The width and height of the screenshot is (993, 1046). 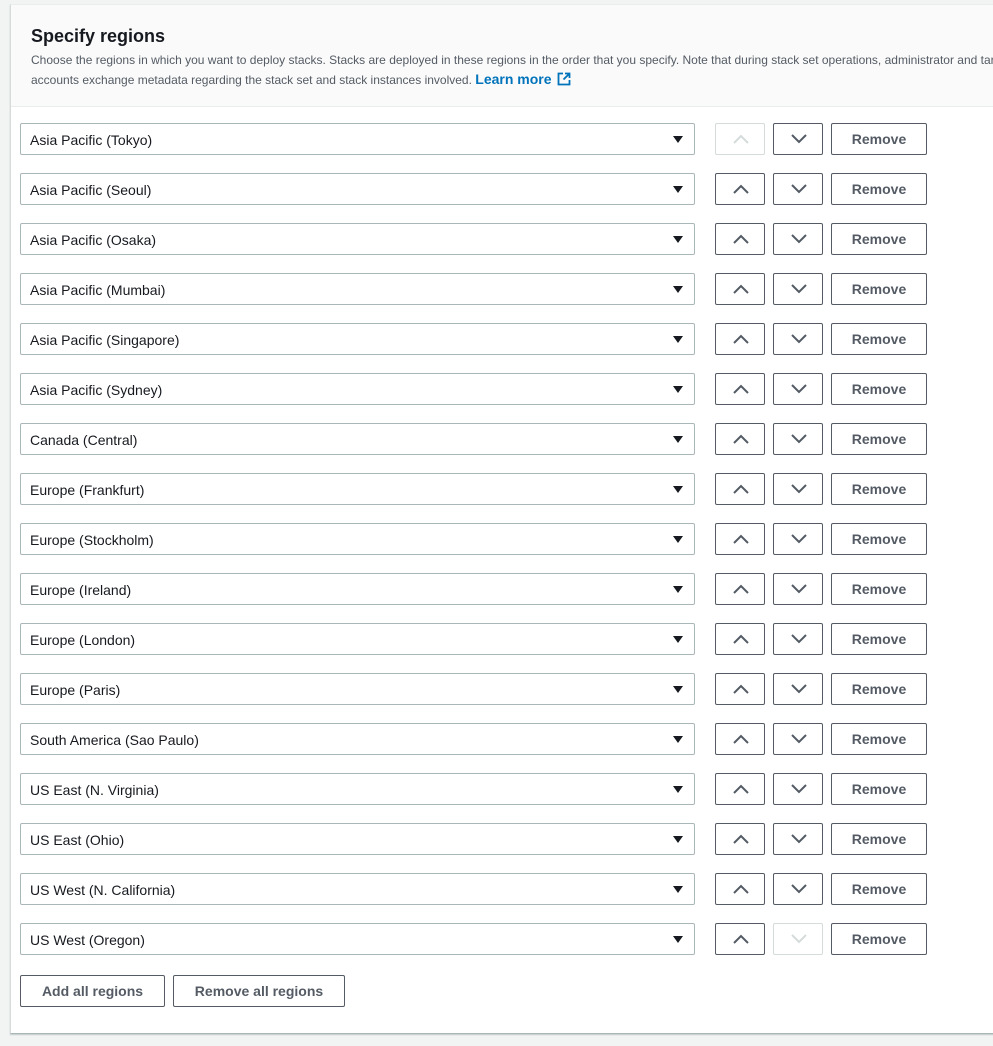 What do you see at coordinates (357, 339) in the screenshot?
I see `region-select: Asia Pacific (Singapore)` at bounding box center [357, 339].